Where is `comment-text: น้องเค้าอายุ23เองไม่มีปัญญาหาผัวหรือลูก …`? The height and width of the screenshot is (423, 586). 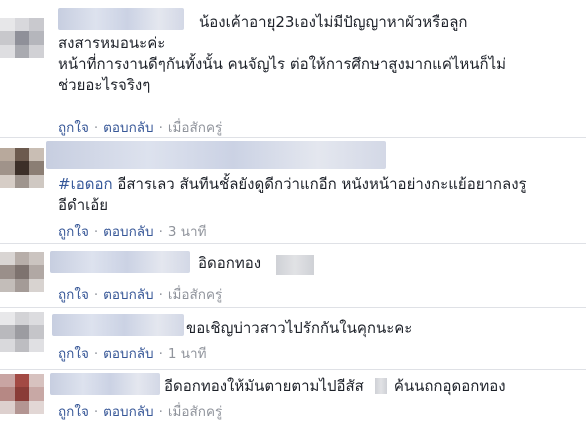 comment-text: น้องเค้าอายุ23เองไม่มีปัญญาหาผัวหรือลูก … is located at coordinates (282, 53).